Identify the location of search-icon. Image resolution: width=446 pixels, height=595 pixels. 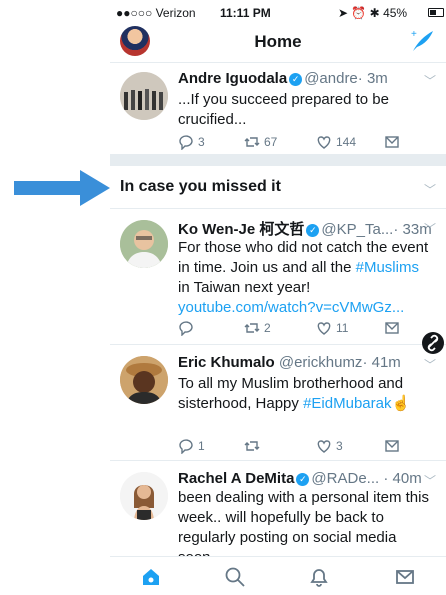
(235, 577).